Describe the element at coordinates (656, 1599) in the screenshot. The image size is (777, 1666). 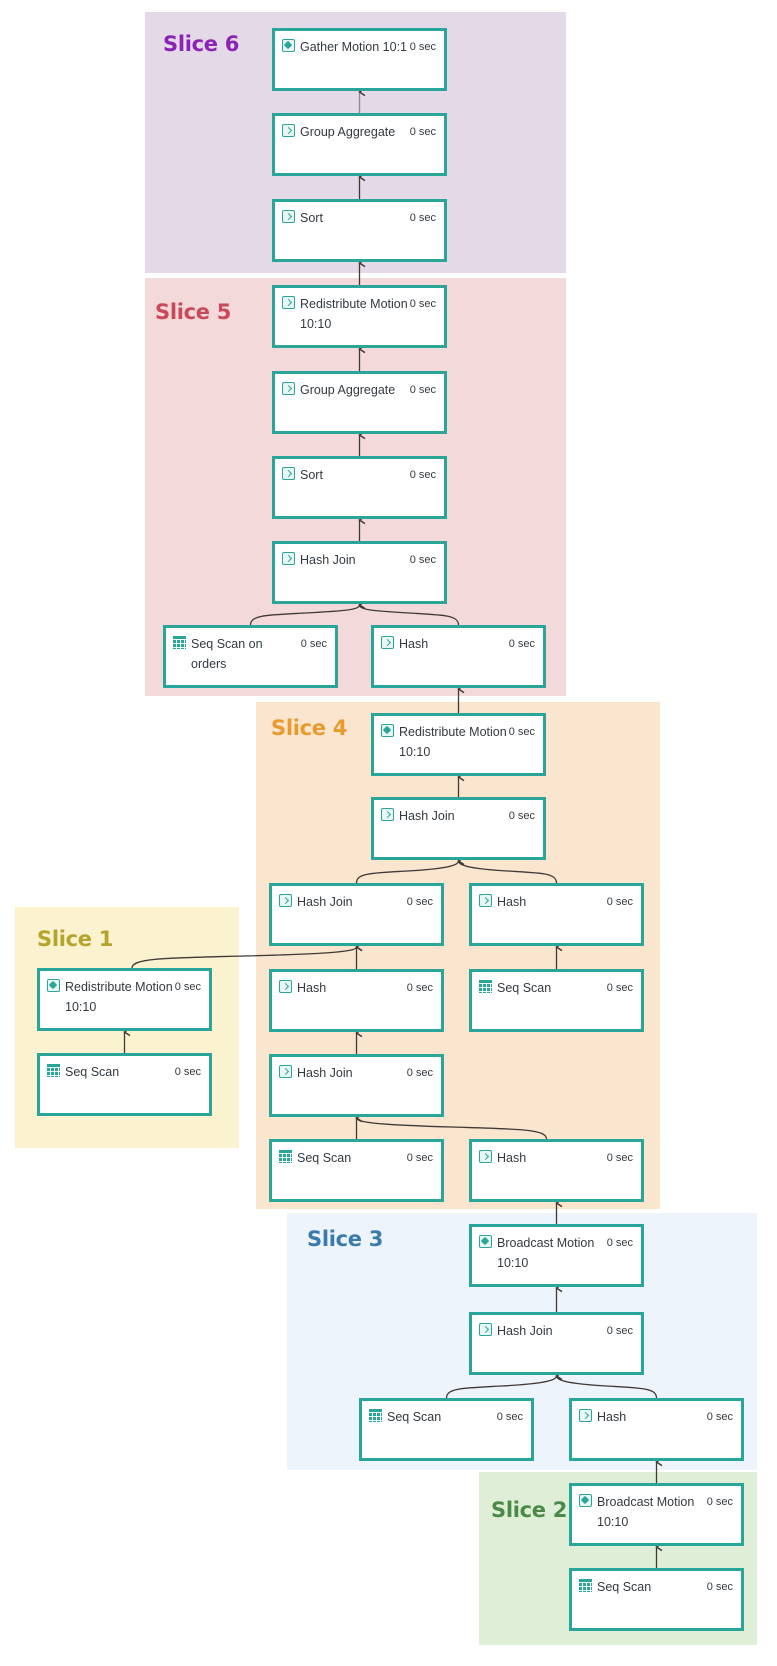
I see `plan-node-s2-seqscan: Seq Scan 0 sec` at that location.